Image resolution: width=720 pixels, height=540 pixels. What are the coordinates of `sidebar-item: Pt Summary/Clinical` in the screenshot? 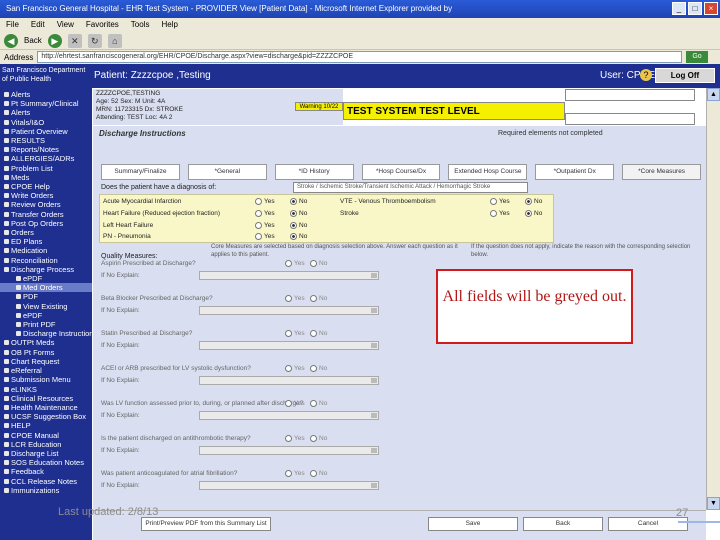 It's located at (46, 103).